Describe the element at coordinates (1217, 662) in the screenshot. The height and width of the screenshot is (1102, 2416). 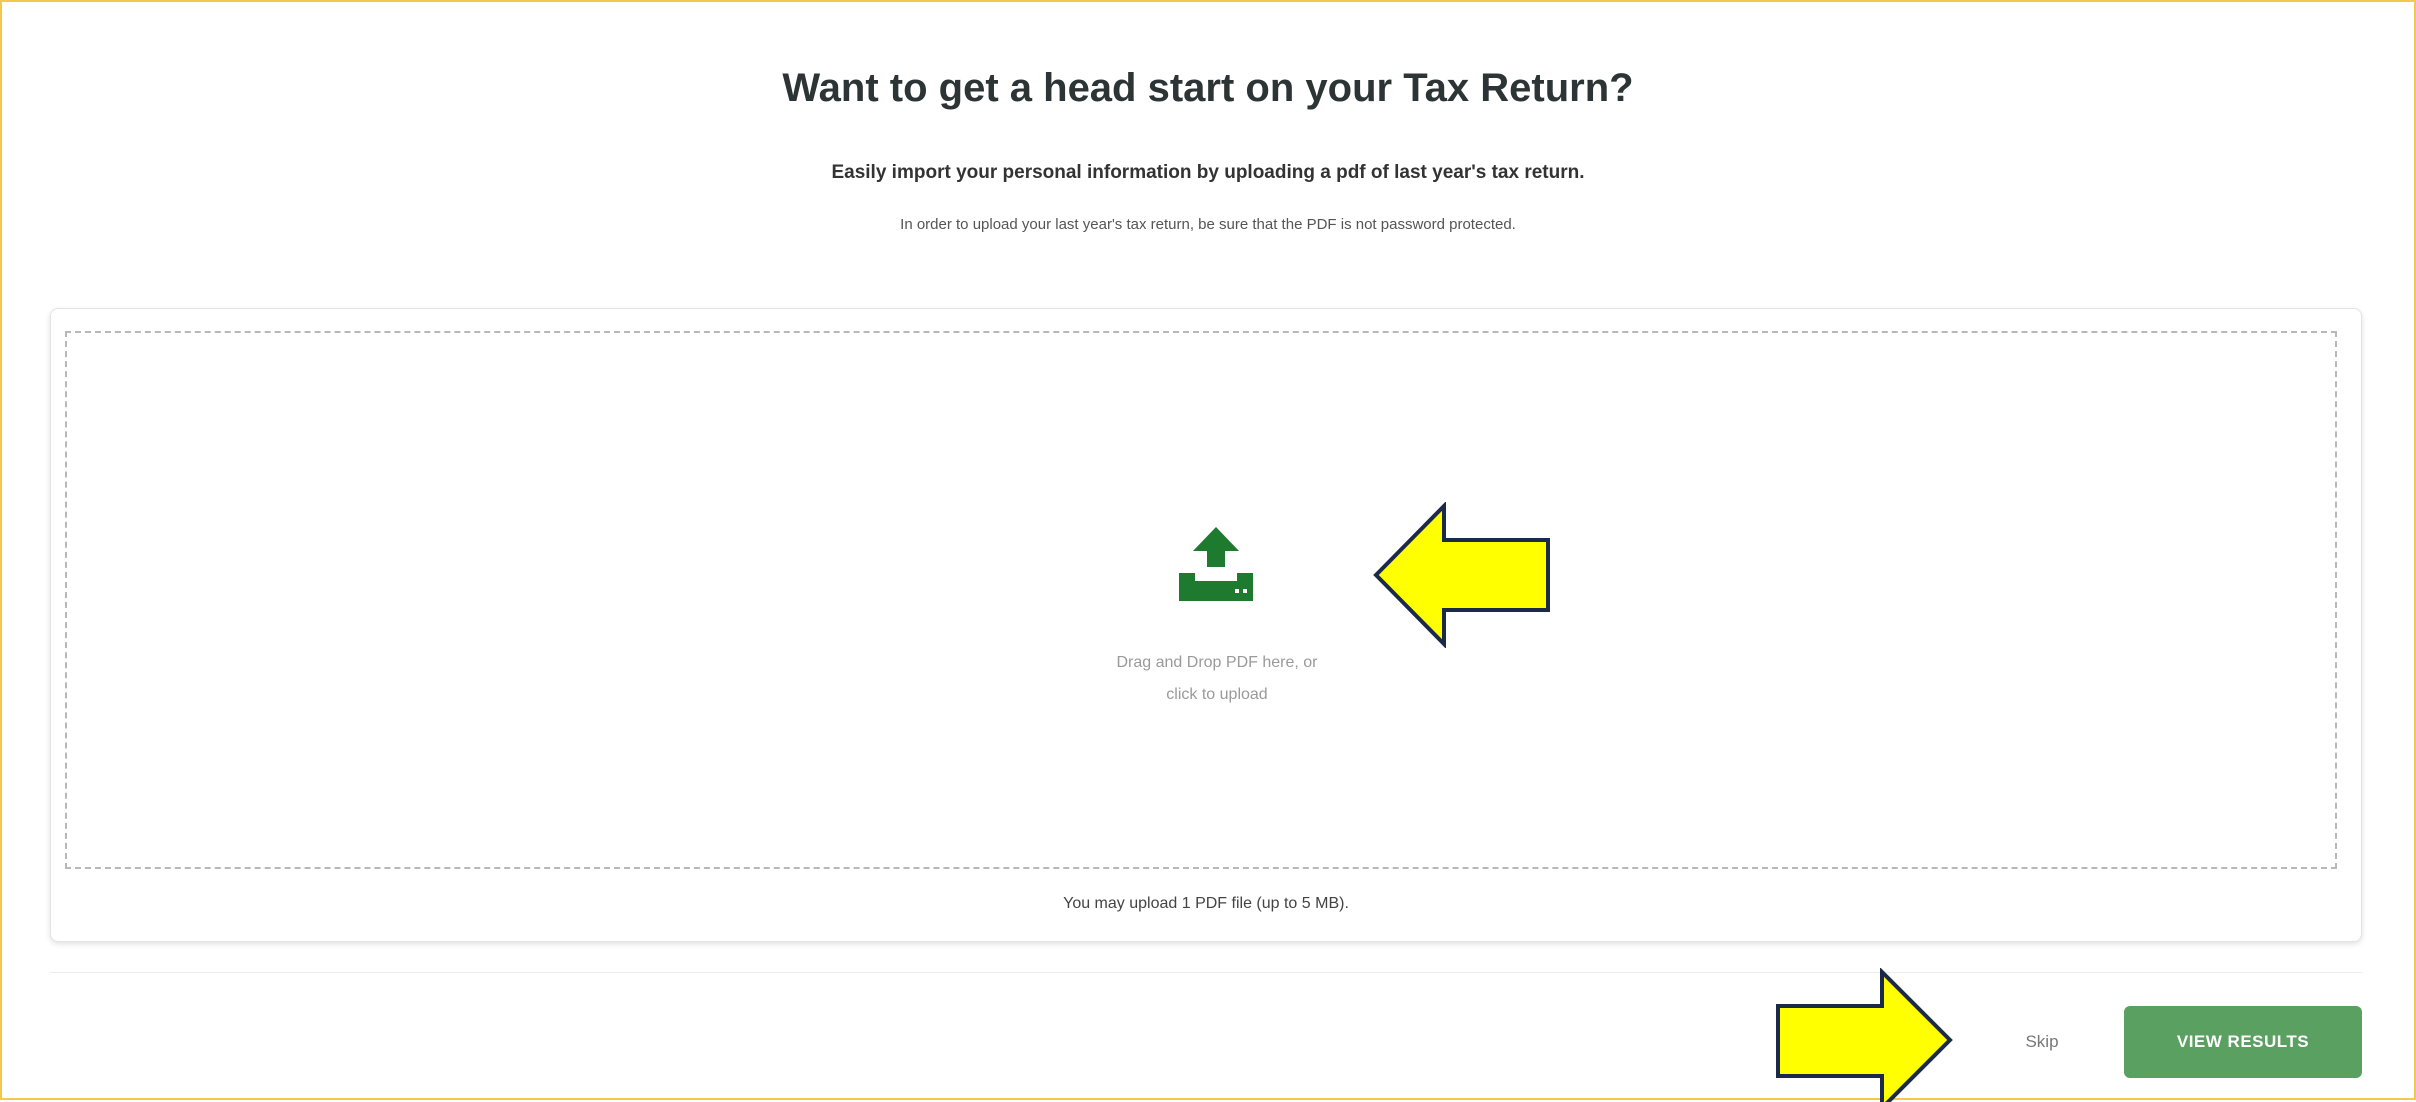
I see `dropzone-prompt-line1: Drag and Drop PDF here, or` at that location.